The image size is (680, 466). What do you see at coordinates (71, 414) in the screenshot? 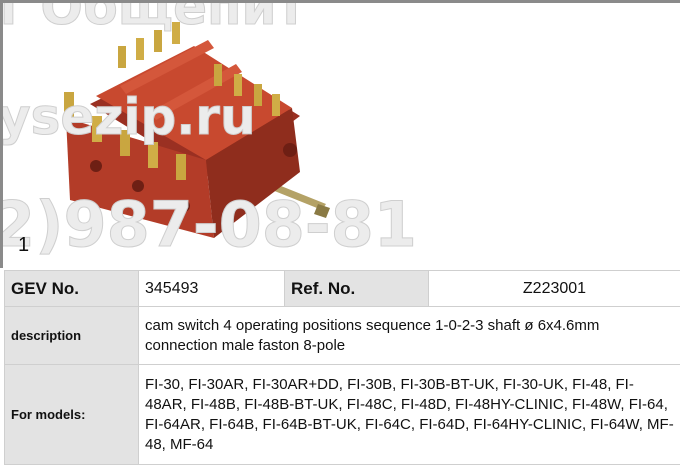
I see `models-label: For models:` at bounding box center [71, 414].